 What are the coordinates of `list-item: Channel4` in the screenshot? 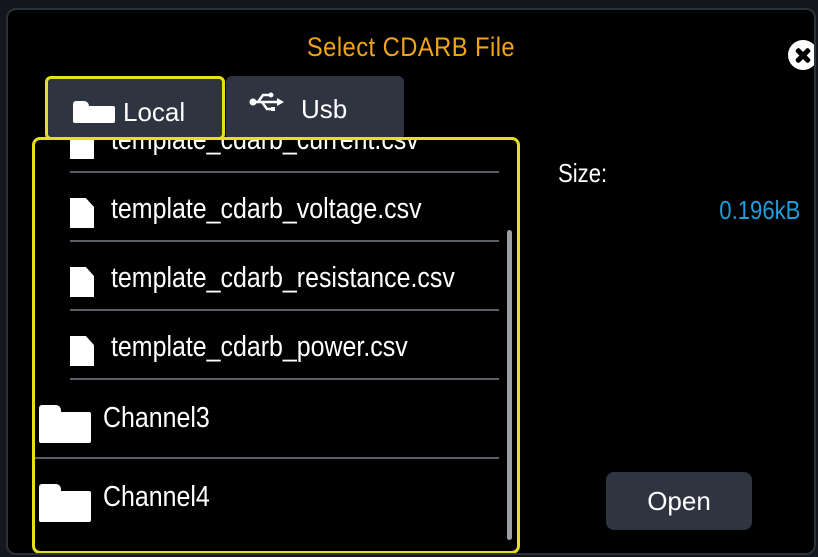 It's located at (267, 498).